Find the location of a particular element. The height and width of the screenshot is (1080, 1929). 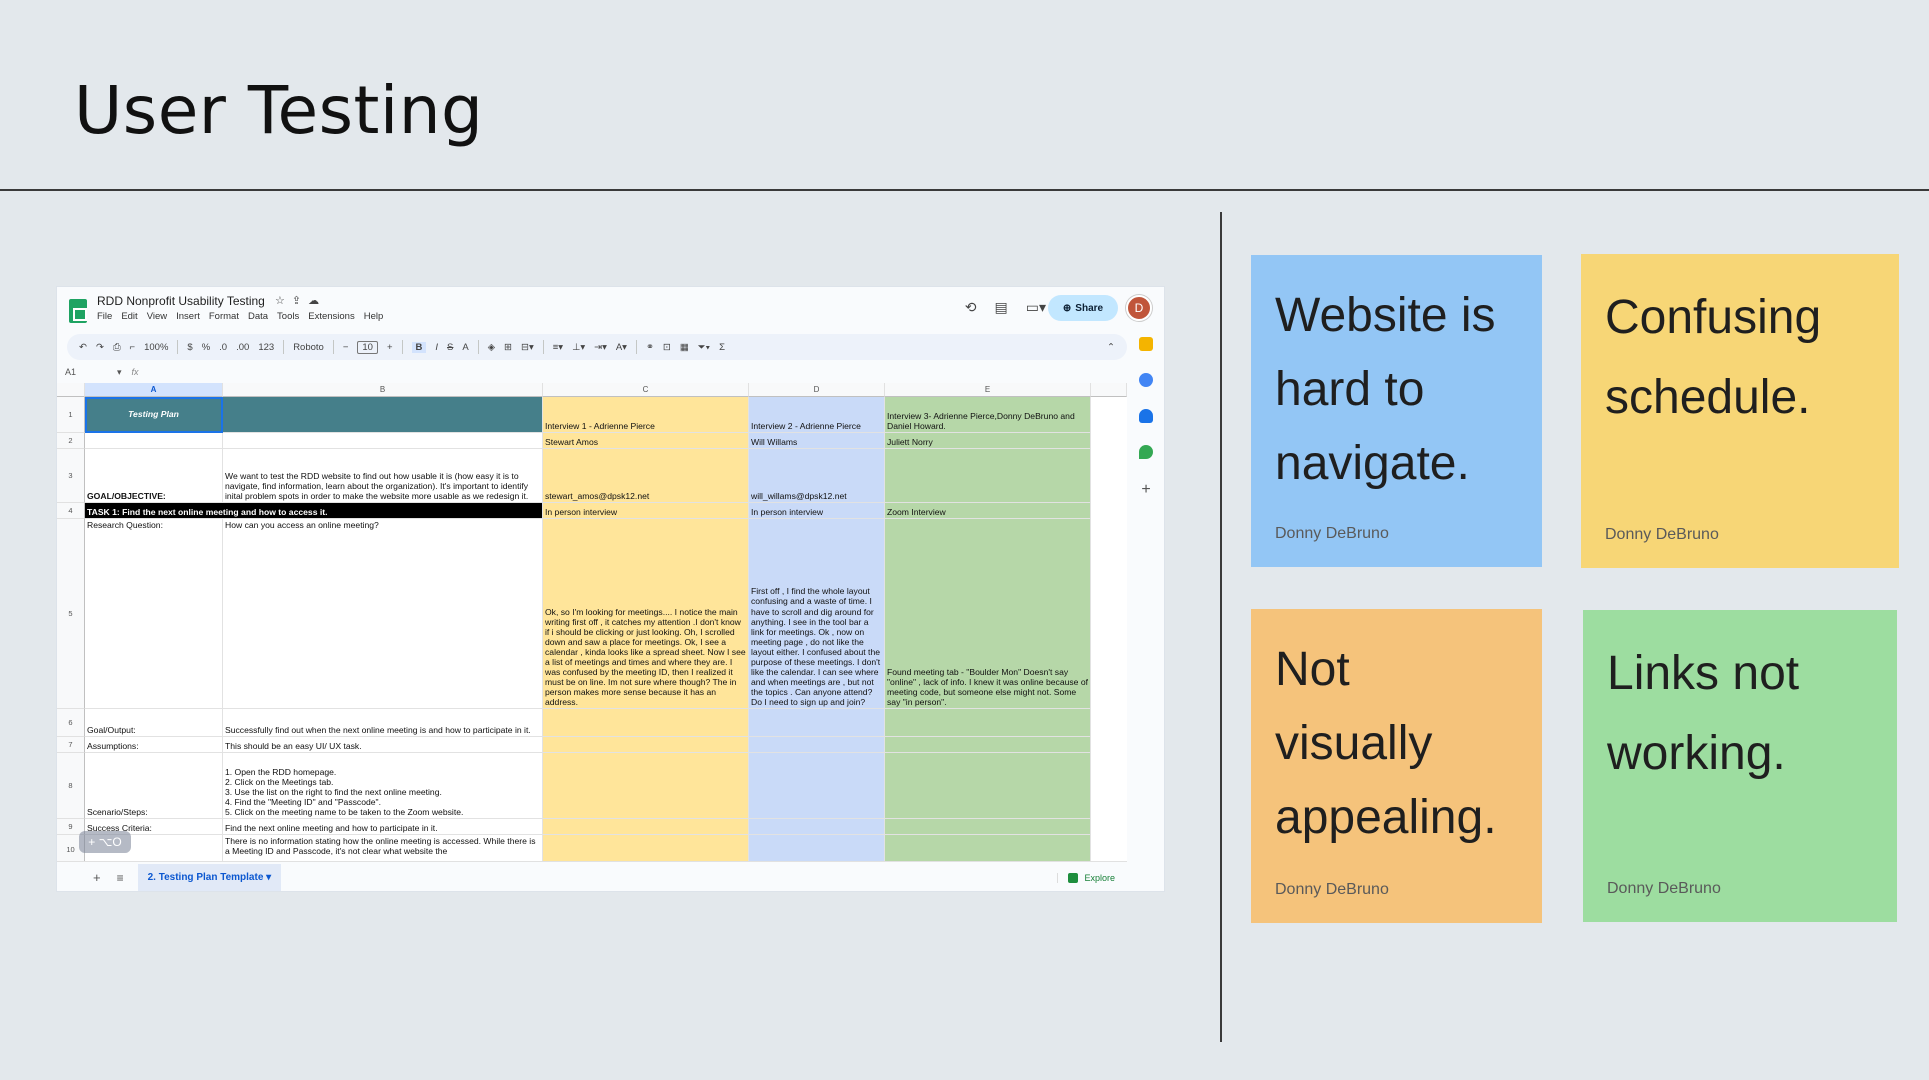

sticky-note: Links not working. Donny DeBruno is located at coordinates (1740, 766).